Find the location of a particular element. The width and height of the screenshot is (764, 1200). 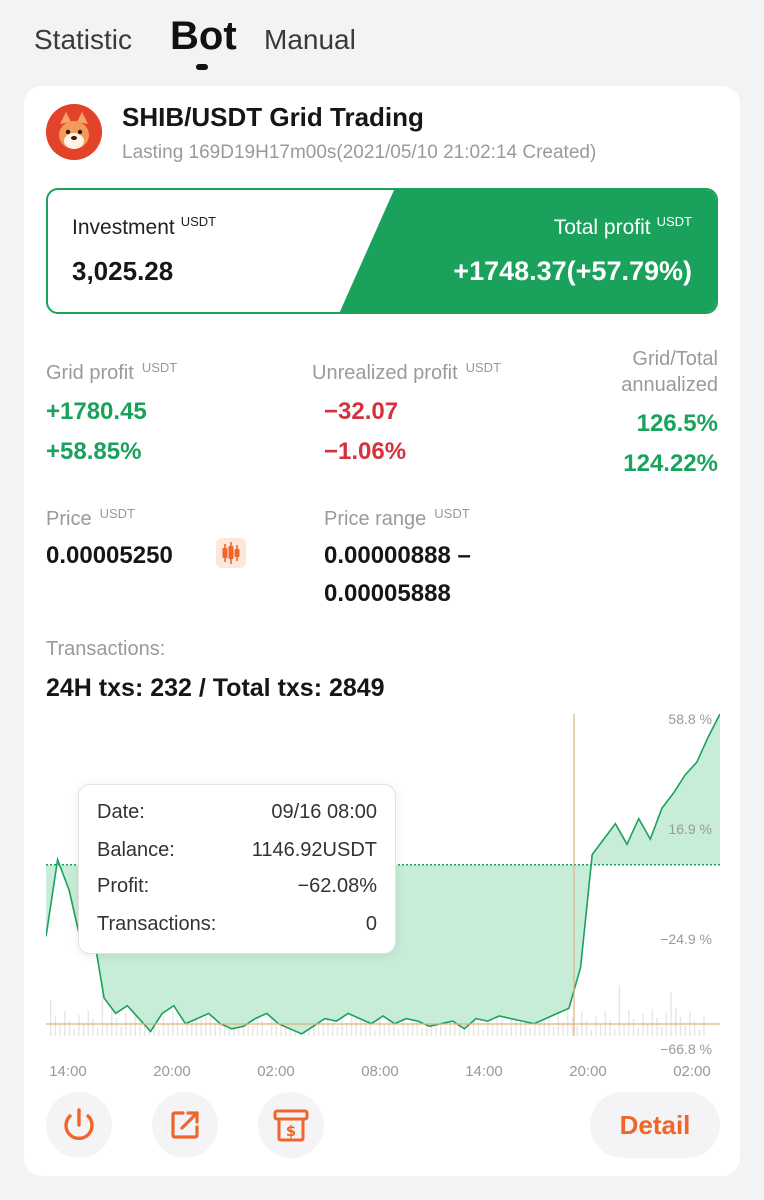

tab-manual: Manual is located at coordinates (310, 40).